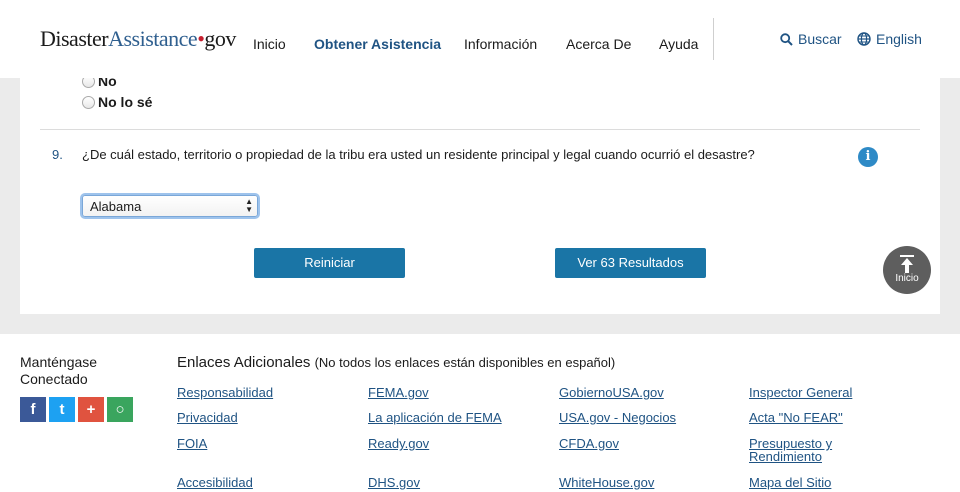 This screenshot has height=492, width=960. What do you see at coordinates (480, 129) in the screenshot?
I see `question-divider` at bounding box center [480, 129].